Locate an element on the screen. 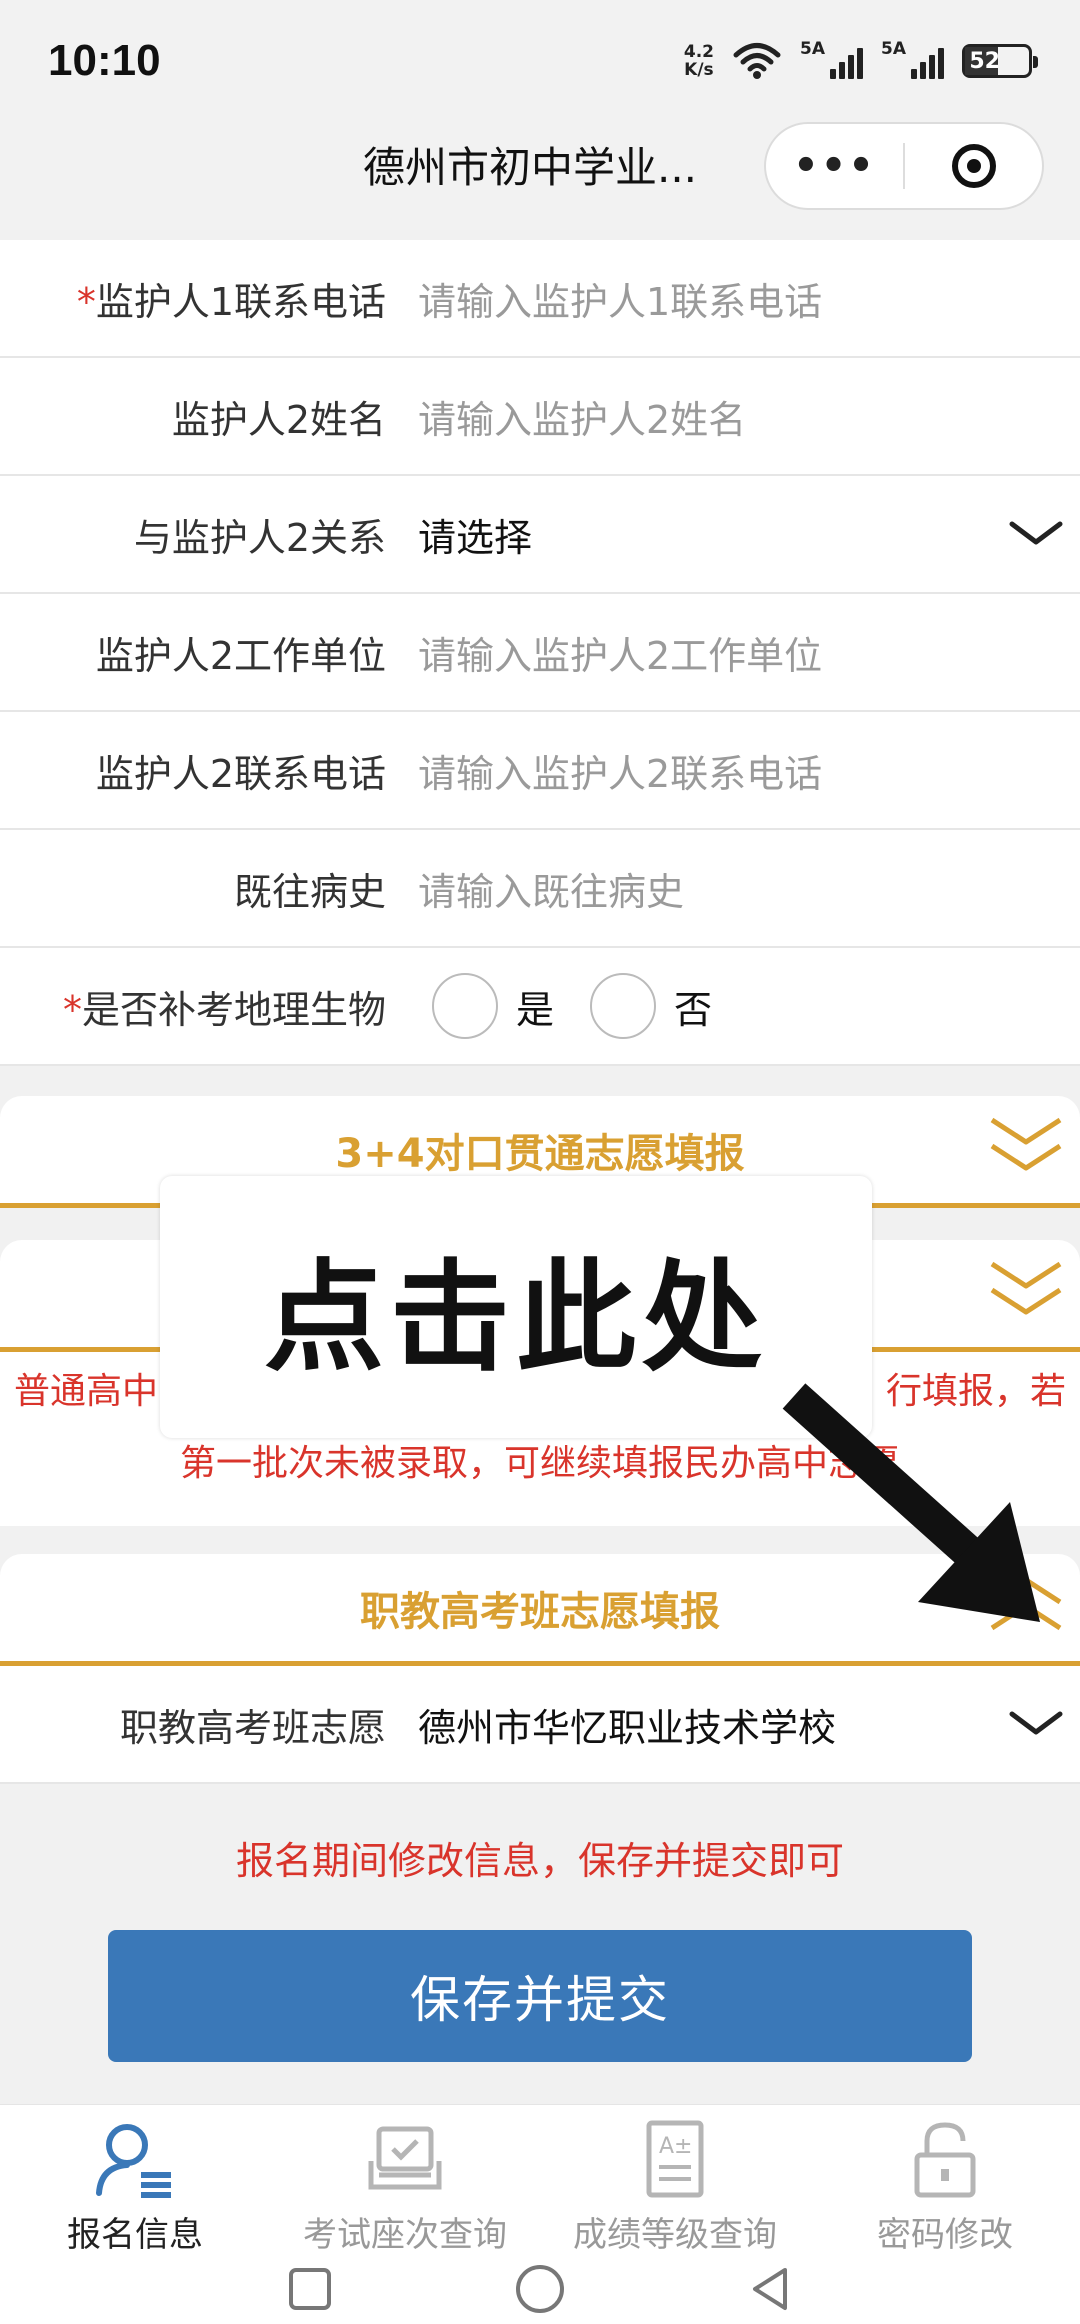  seat-icon is located at coordinates (405, 2159).